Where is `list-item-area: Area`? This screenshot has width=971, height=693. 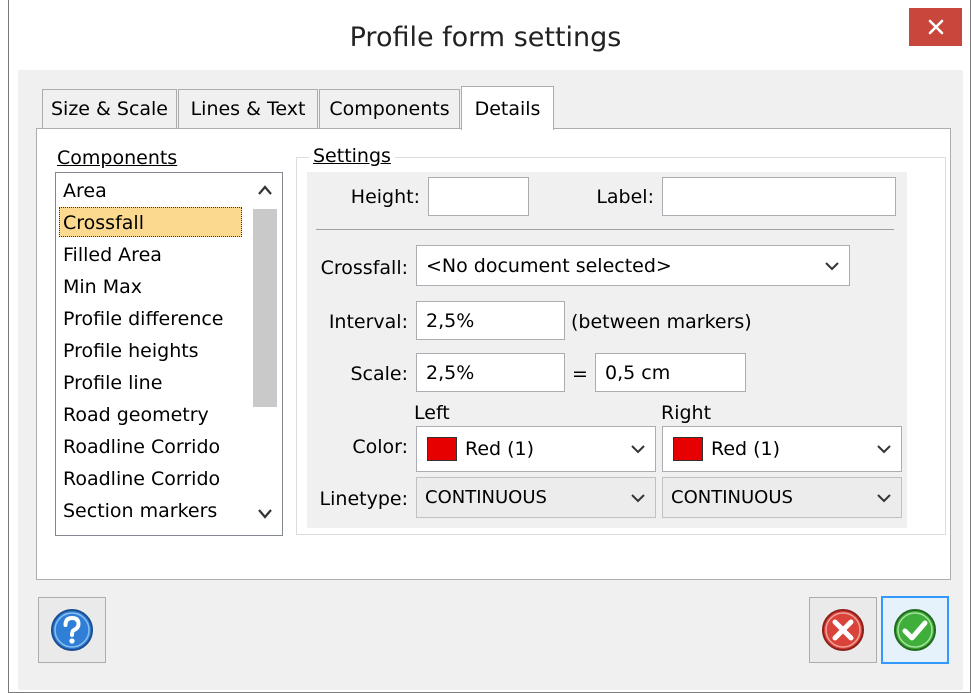
list-item-area: Area is located at coordinates (85, 191).